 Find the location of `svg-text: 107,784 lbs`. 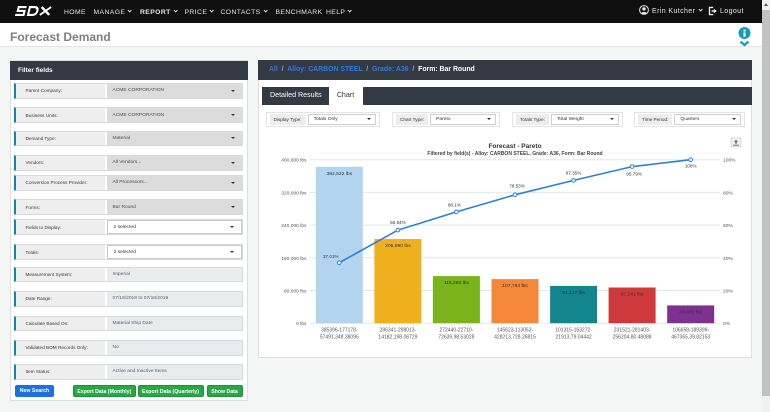

svg-text: 107,784 lbs is located at coordinates (515, 286).